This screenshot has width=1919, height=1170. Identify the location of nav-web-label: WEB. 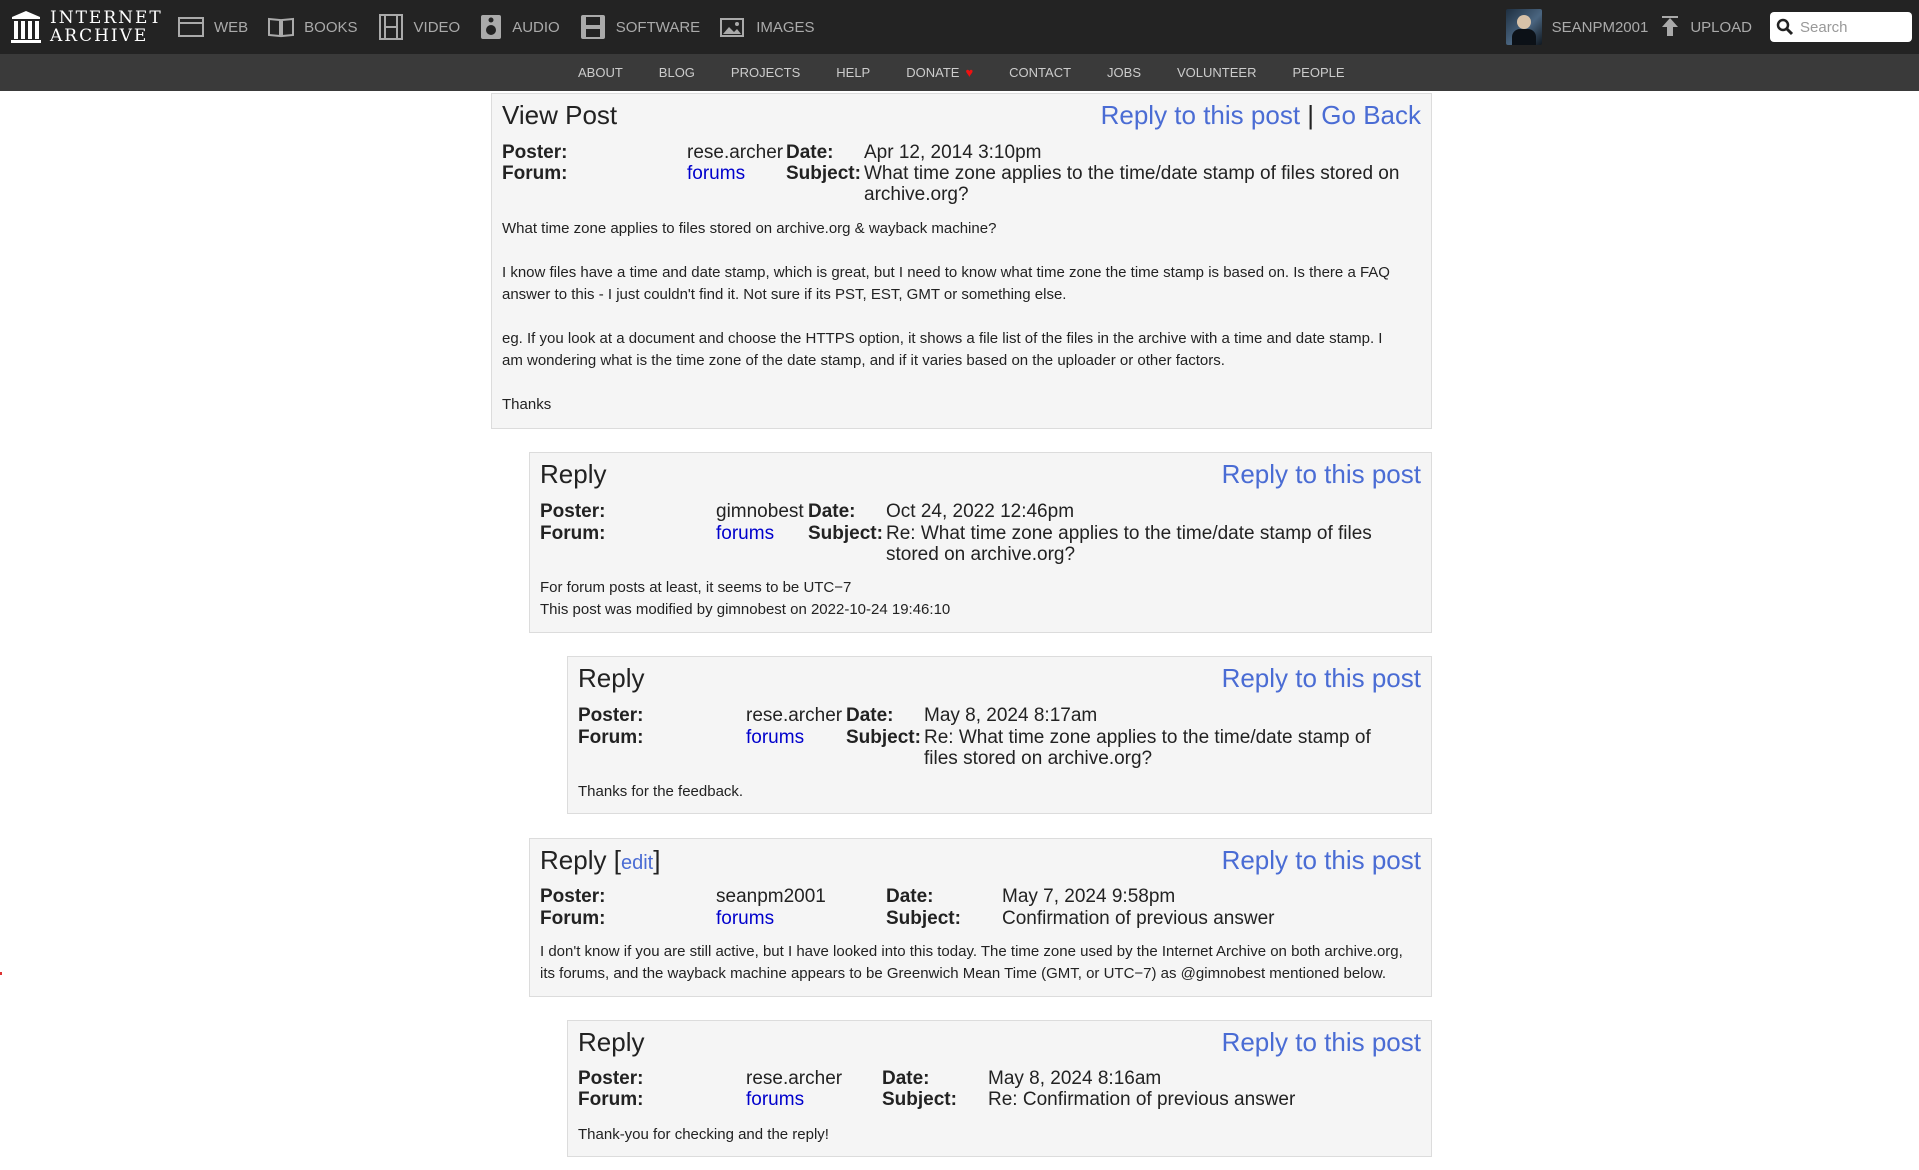
(231, 27).